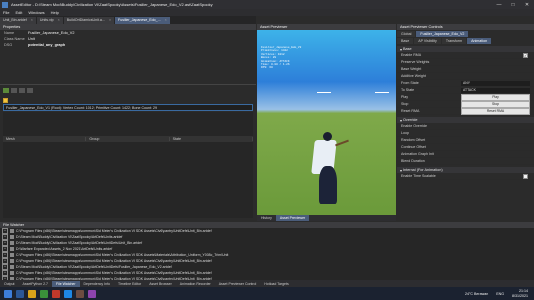 This screenshot has width=534, height=300. I want to click on tab-global: Global, so click(406, 34).